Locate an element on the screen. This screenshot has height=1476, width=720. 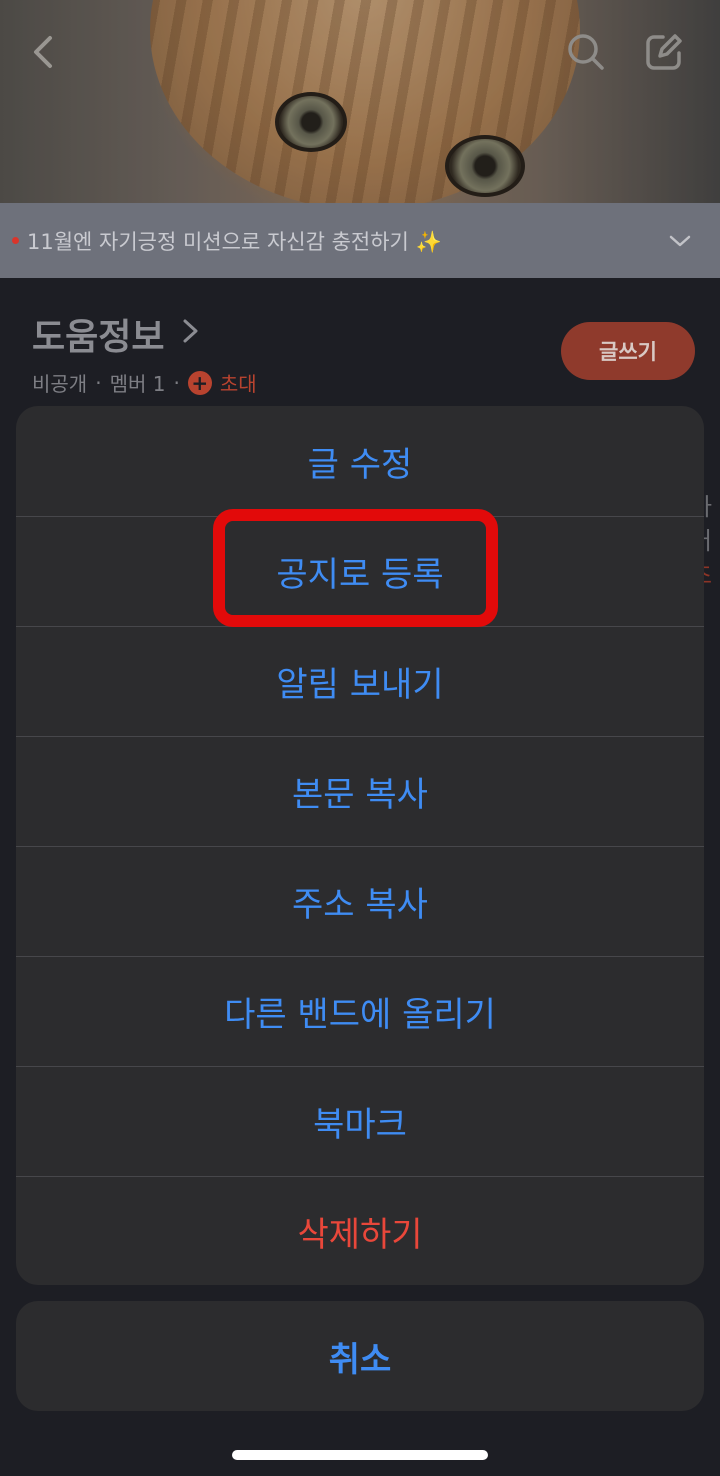
plus-icon: + is located at coordinates (199, 382).